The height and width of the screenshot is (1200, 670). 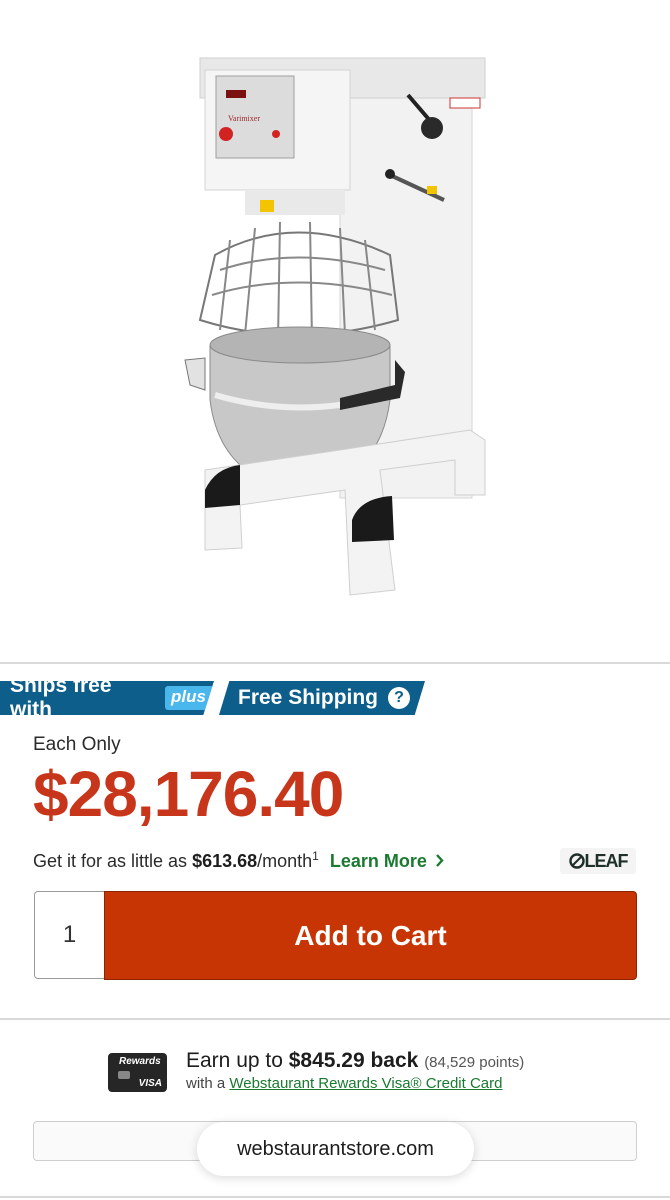 I want to click on question-circle-icon: ?, so click(x=399, y=698).